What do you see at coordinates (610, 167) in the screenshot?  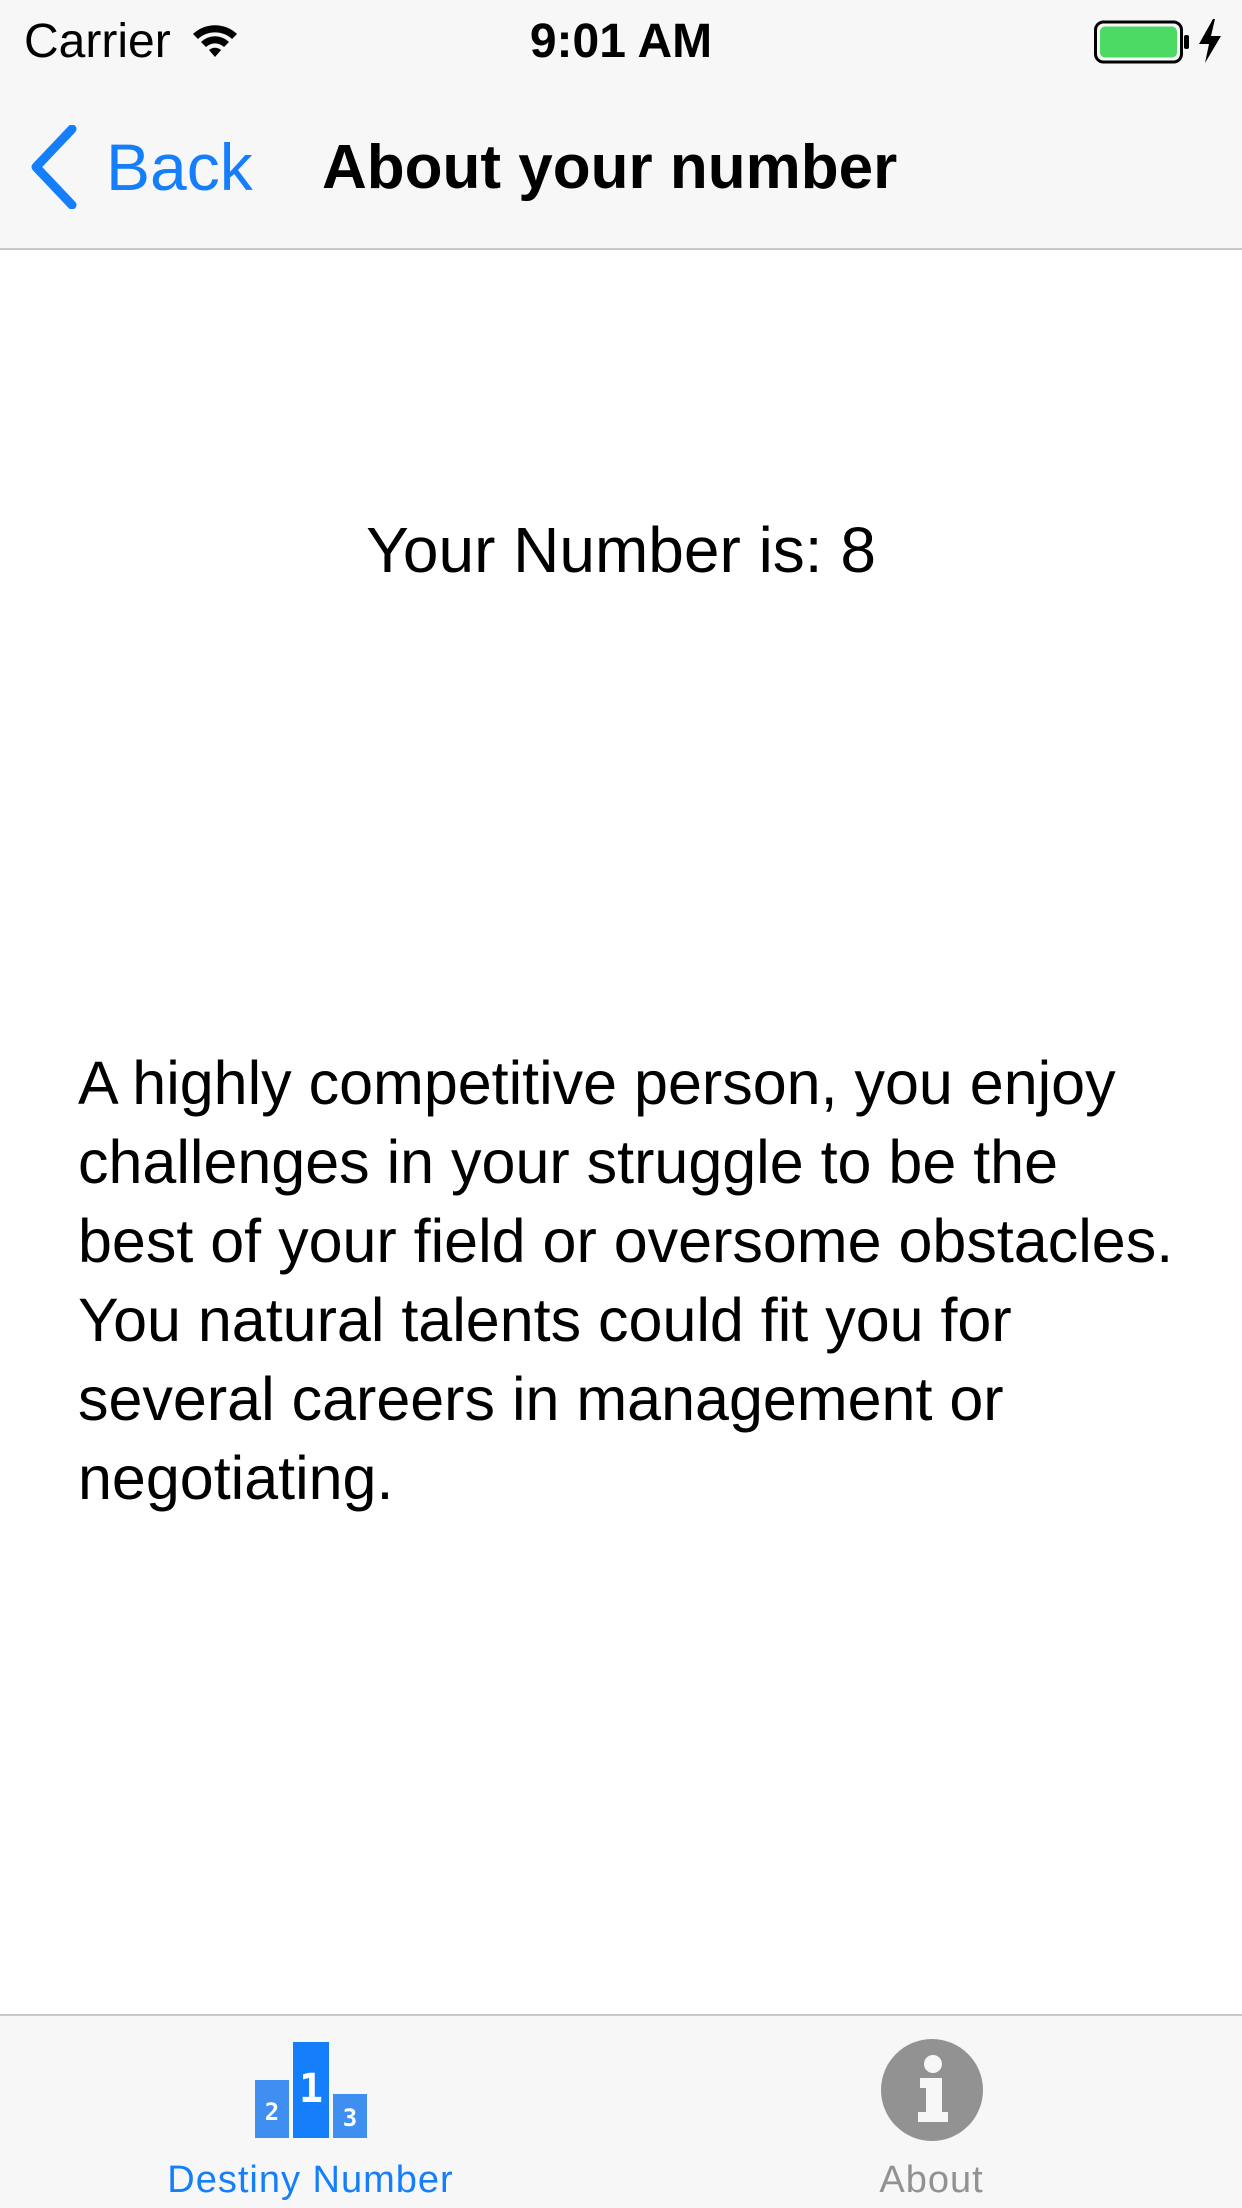 I see `page-title: About your number` at bounding box center [610, 167].